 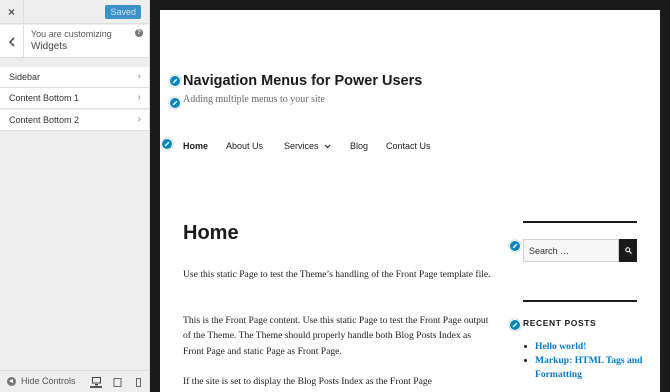 What do you see at coordinates (71, 34) in the screenshot?
I see `context-subtitle: You are customizing` at bounding box center [71, 34].